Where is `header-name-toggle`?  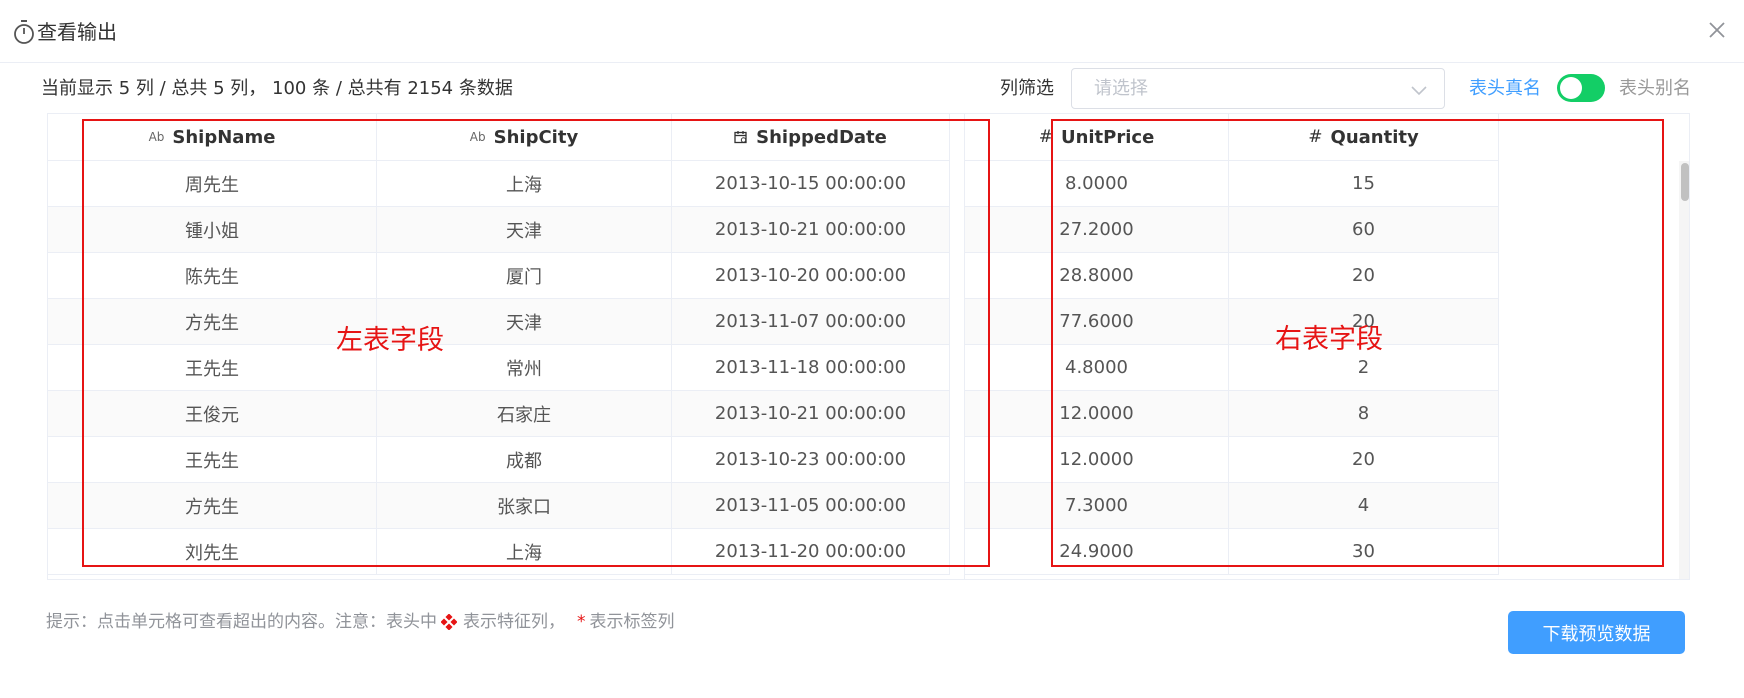 header-name-toggle is located at coordinates (1581, 88).